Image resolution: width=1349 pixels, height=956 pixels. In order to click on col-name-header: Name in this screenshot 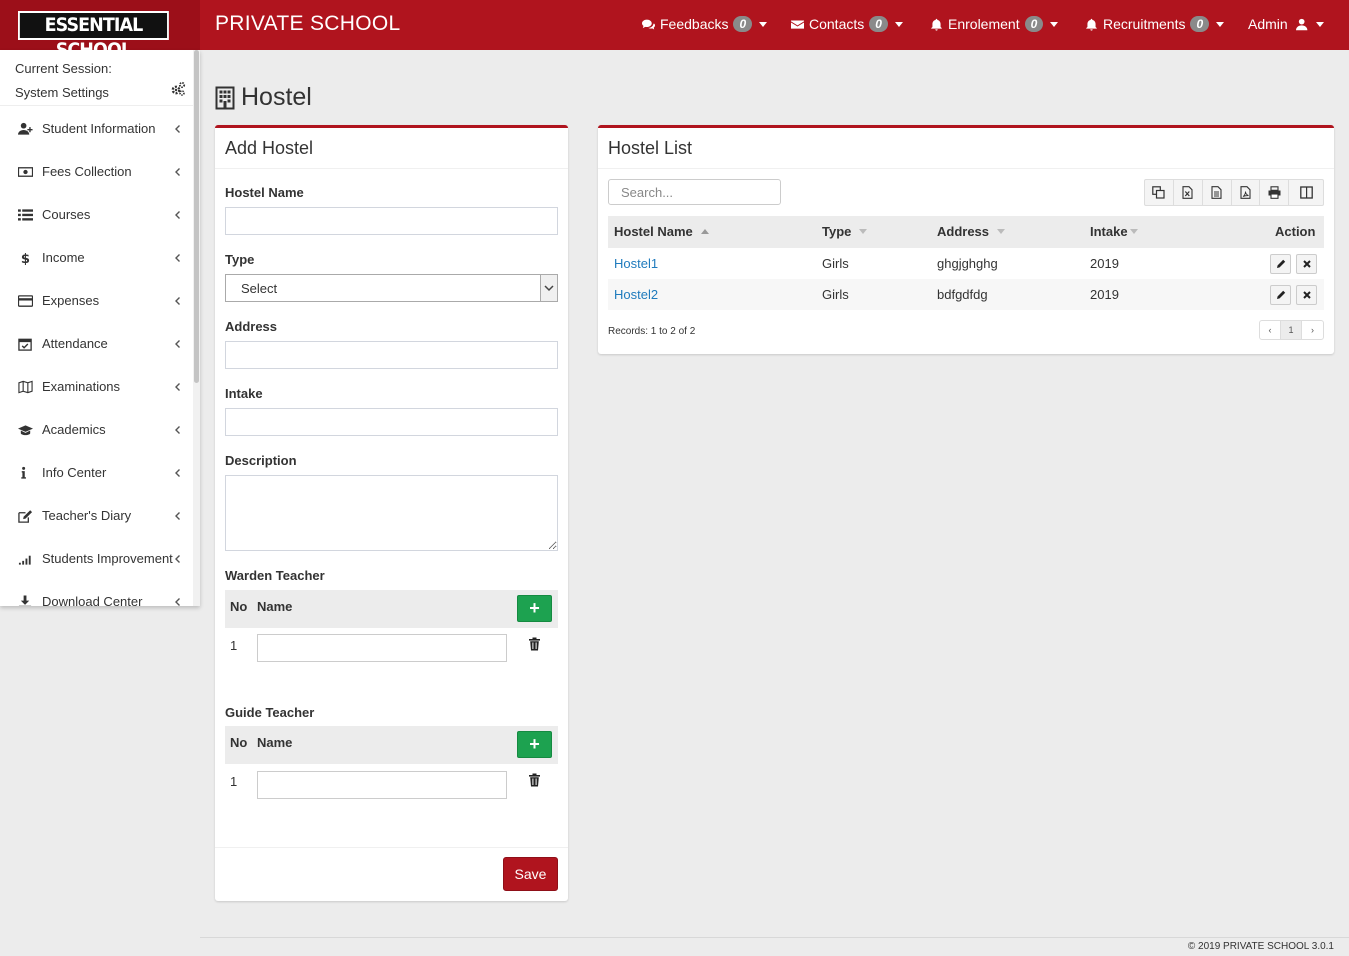, I will do `click(275, 606)`.